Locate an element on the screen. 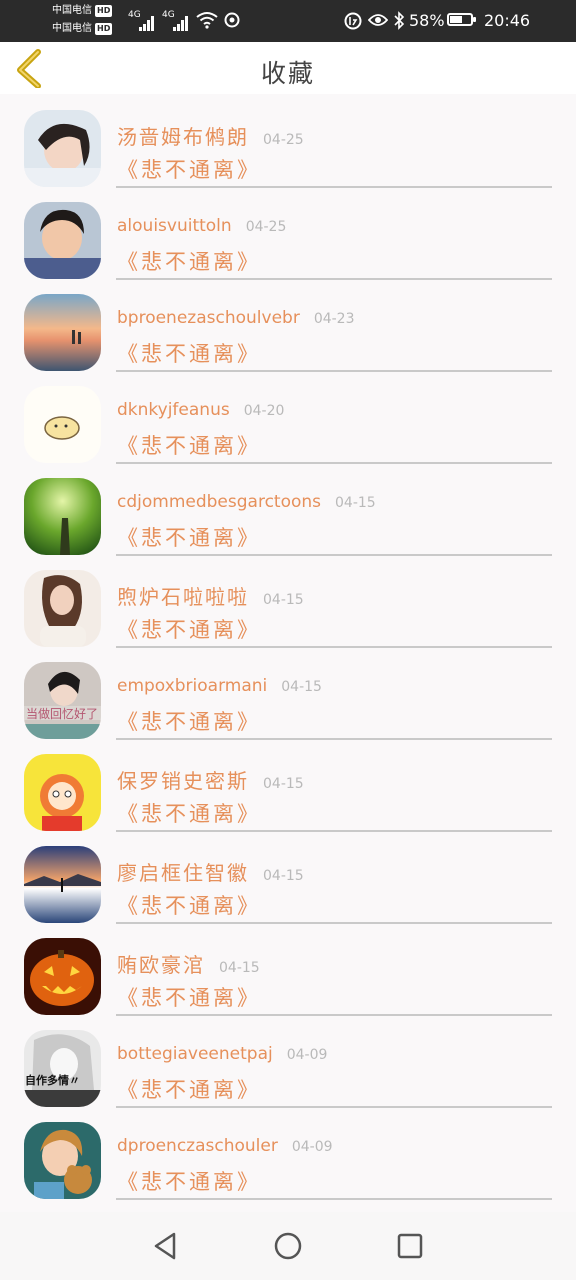 This screenshot has width=576, height=1280. username-text: empoxbrioarmani is located at coordinates (192, 686).